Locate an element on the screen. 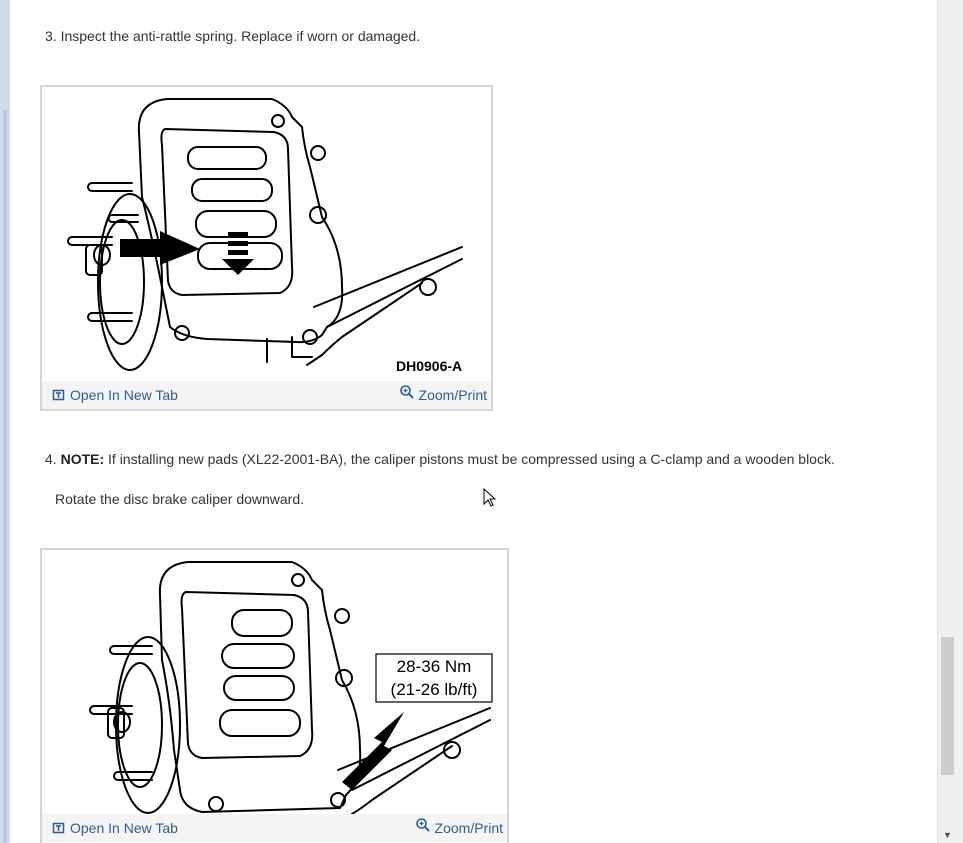 The image size is (963, 843). torque-metric-label: 28-36 Nm is located at coordinates (434, 666).